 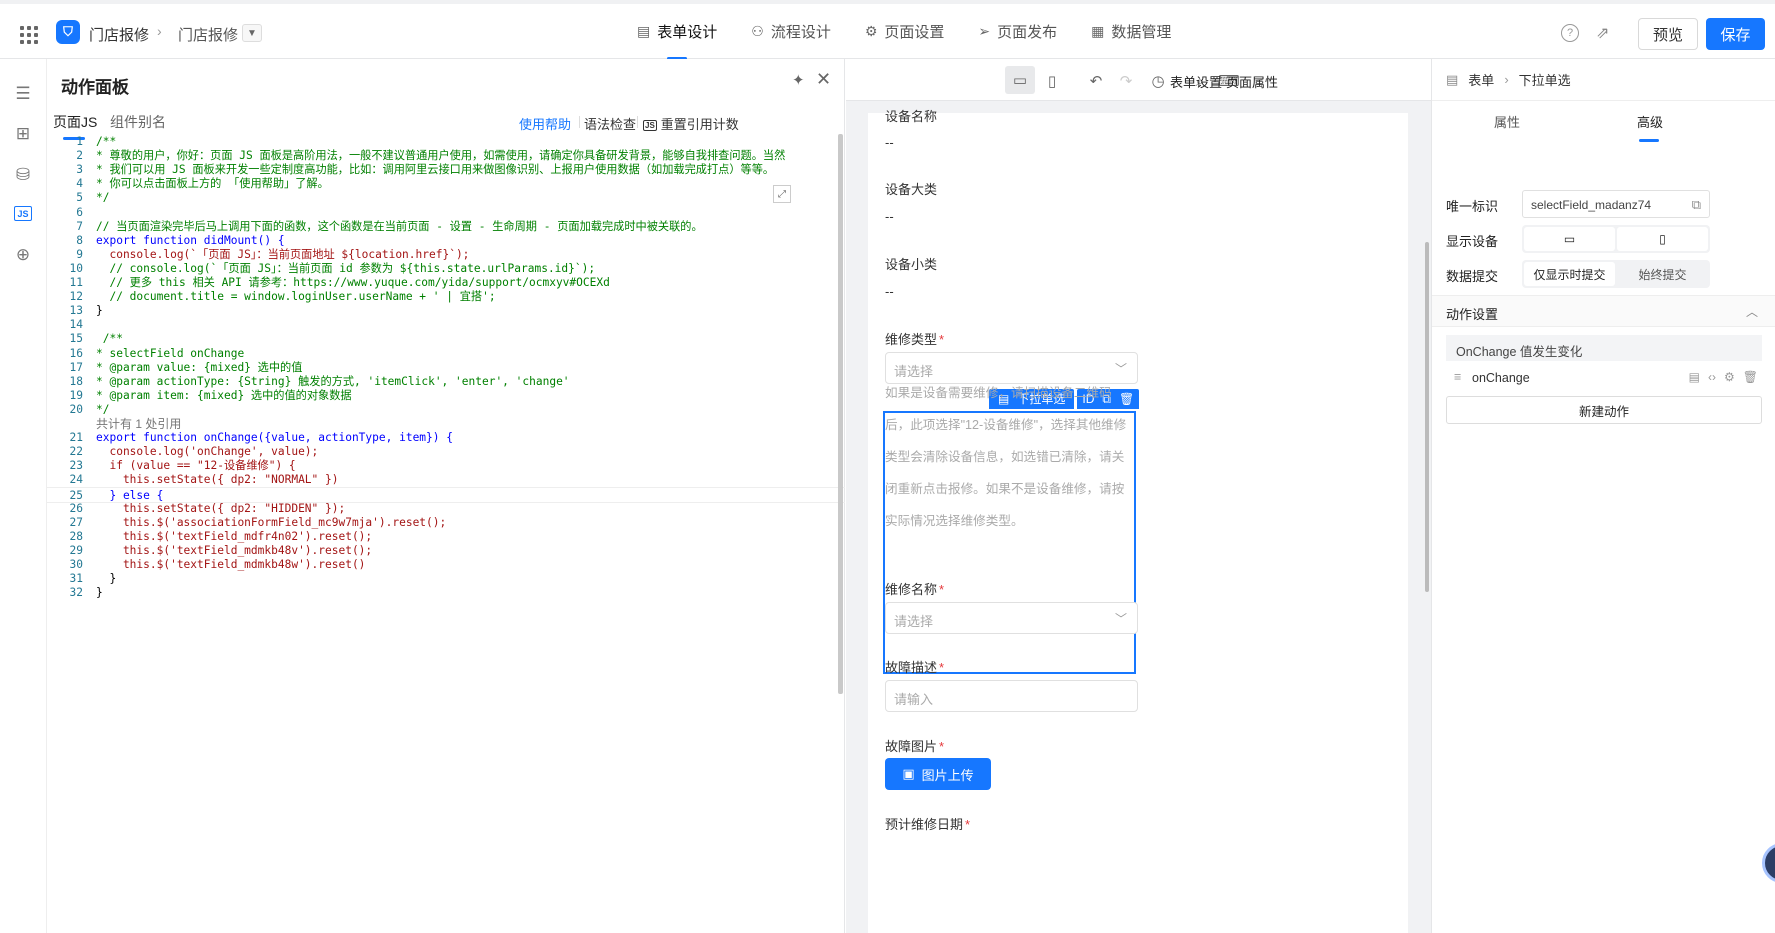 I want to click on repair-type-label: 维修类型 *, so click(x=914, y=338).